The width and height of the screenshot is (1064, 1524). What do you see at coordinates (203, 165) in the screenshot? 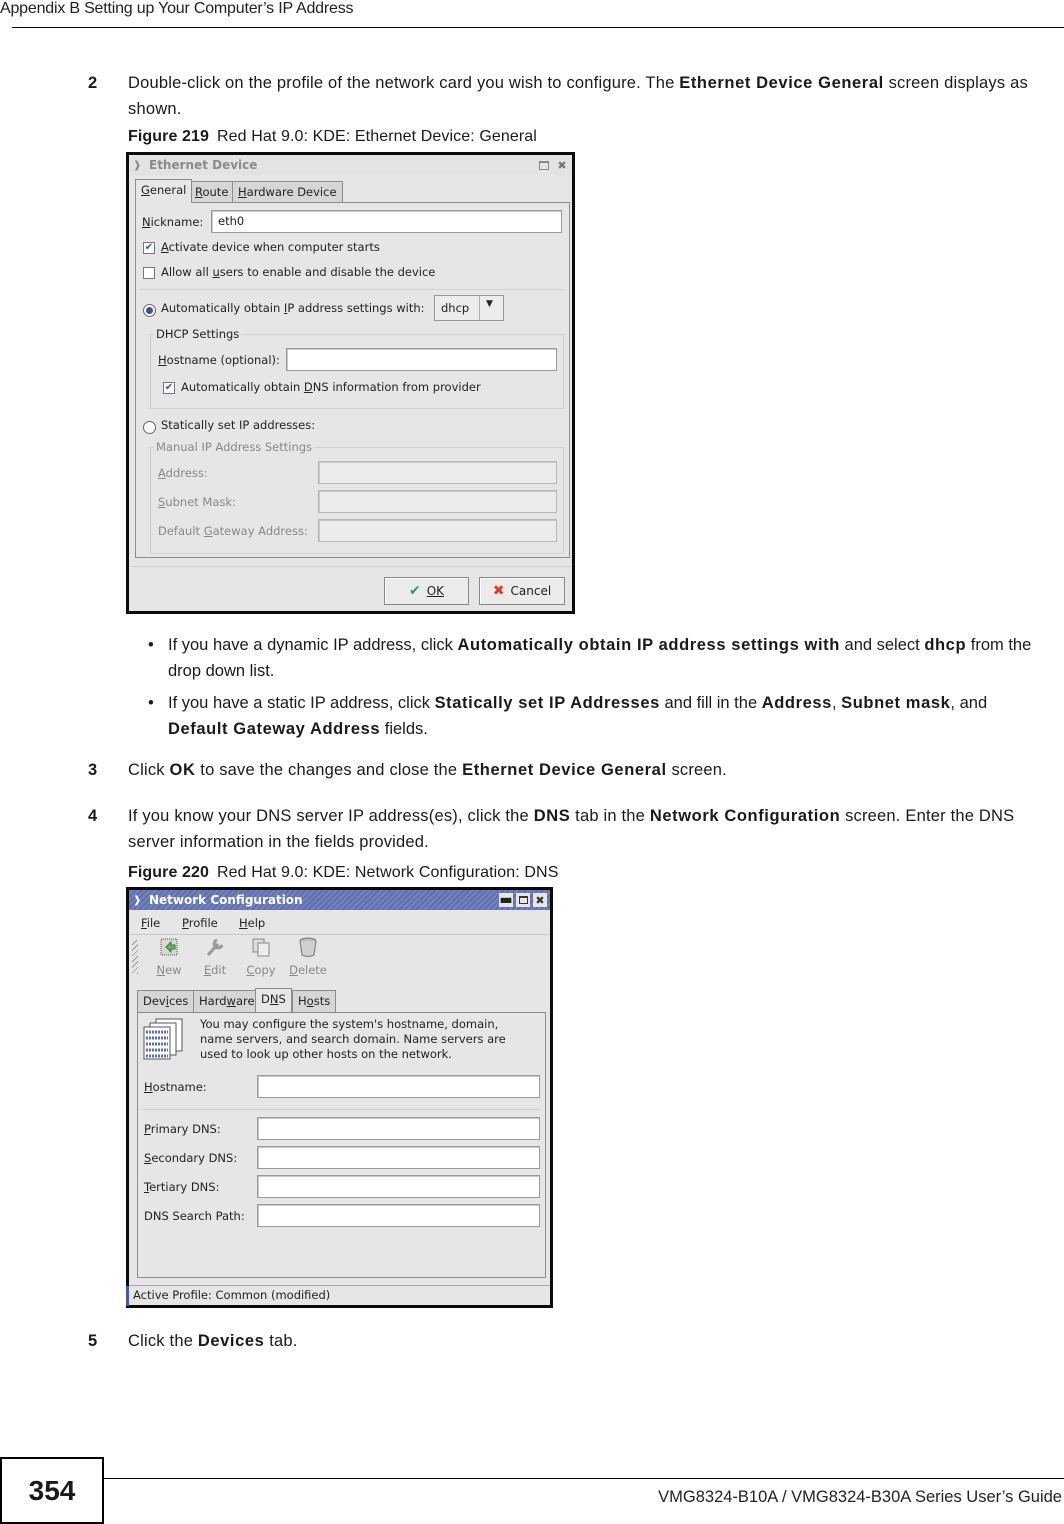
I see `dialog-title: Ethernet Device` at bounding box center [203, 165].